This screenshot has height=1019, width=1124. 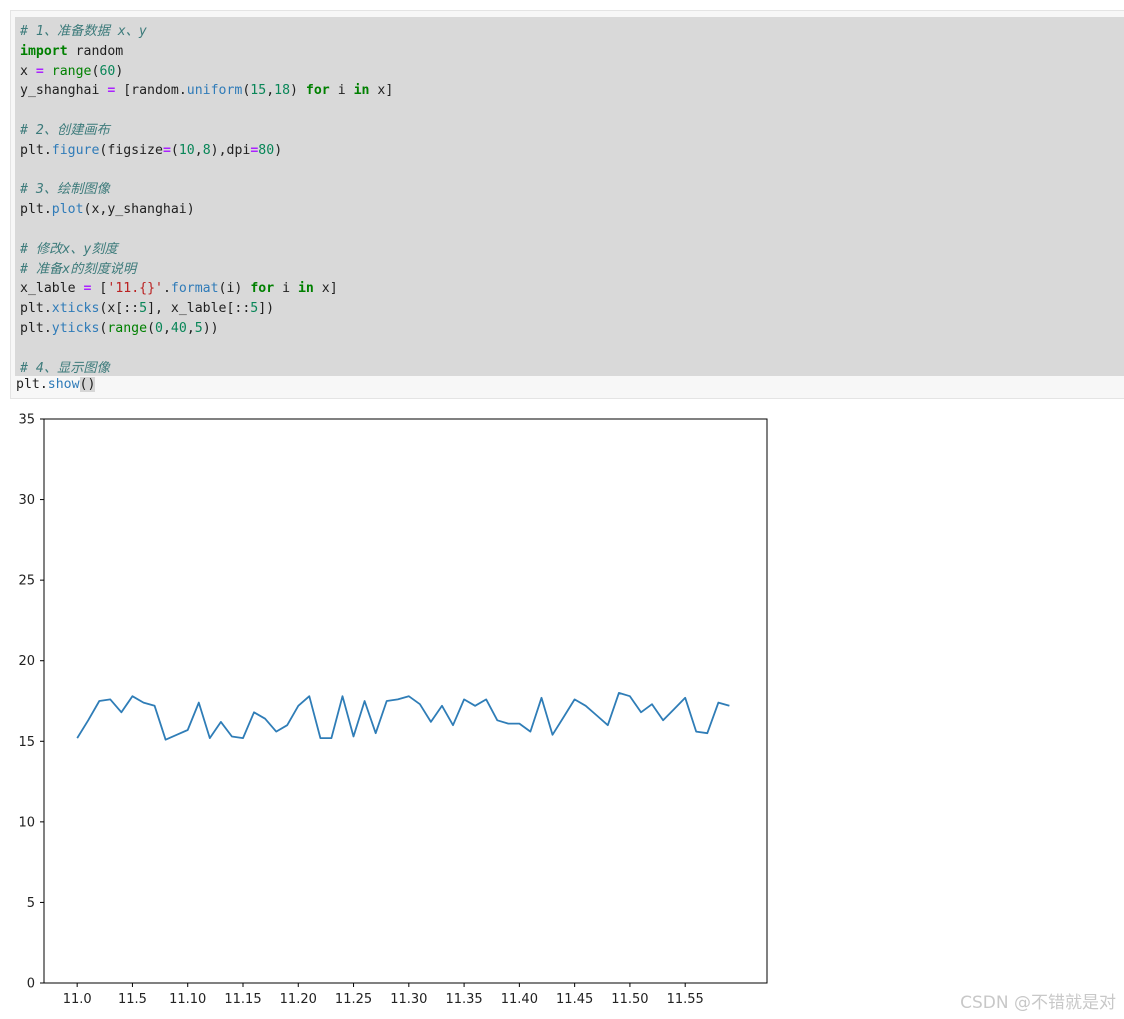 I want to click on x-tick-label: 11.30, so click(x=408, y=999).